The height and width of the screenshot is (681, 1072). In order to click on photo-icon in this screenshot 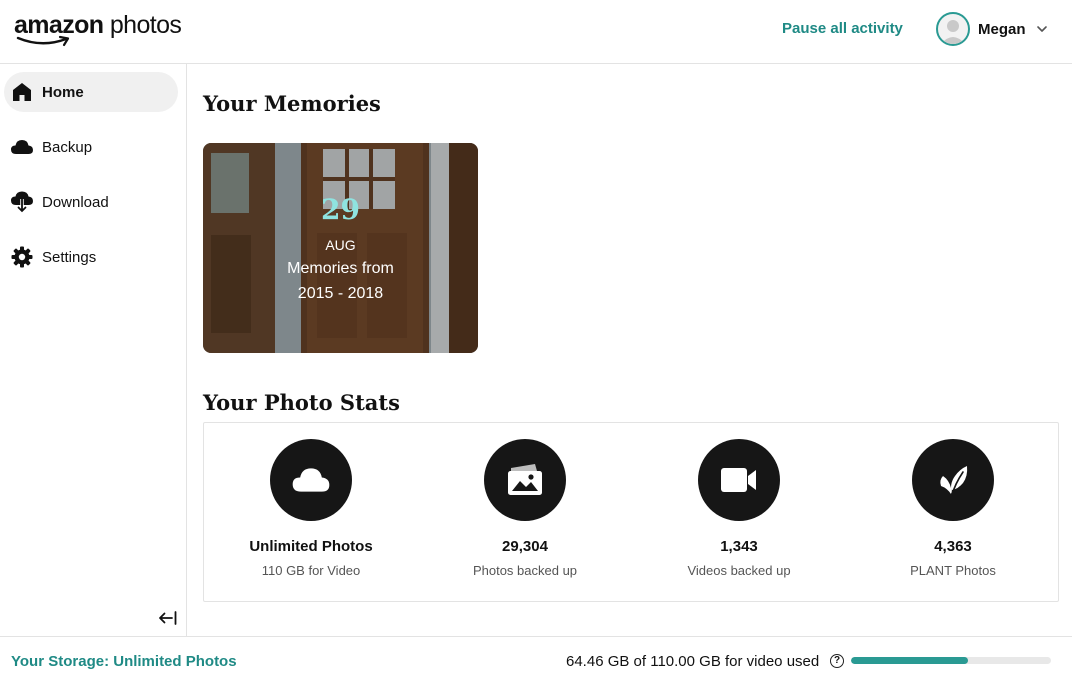, I will do `click(525, 480)`.